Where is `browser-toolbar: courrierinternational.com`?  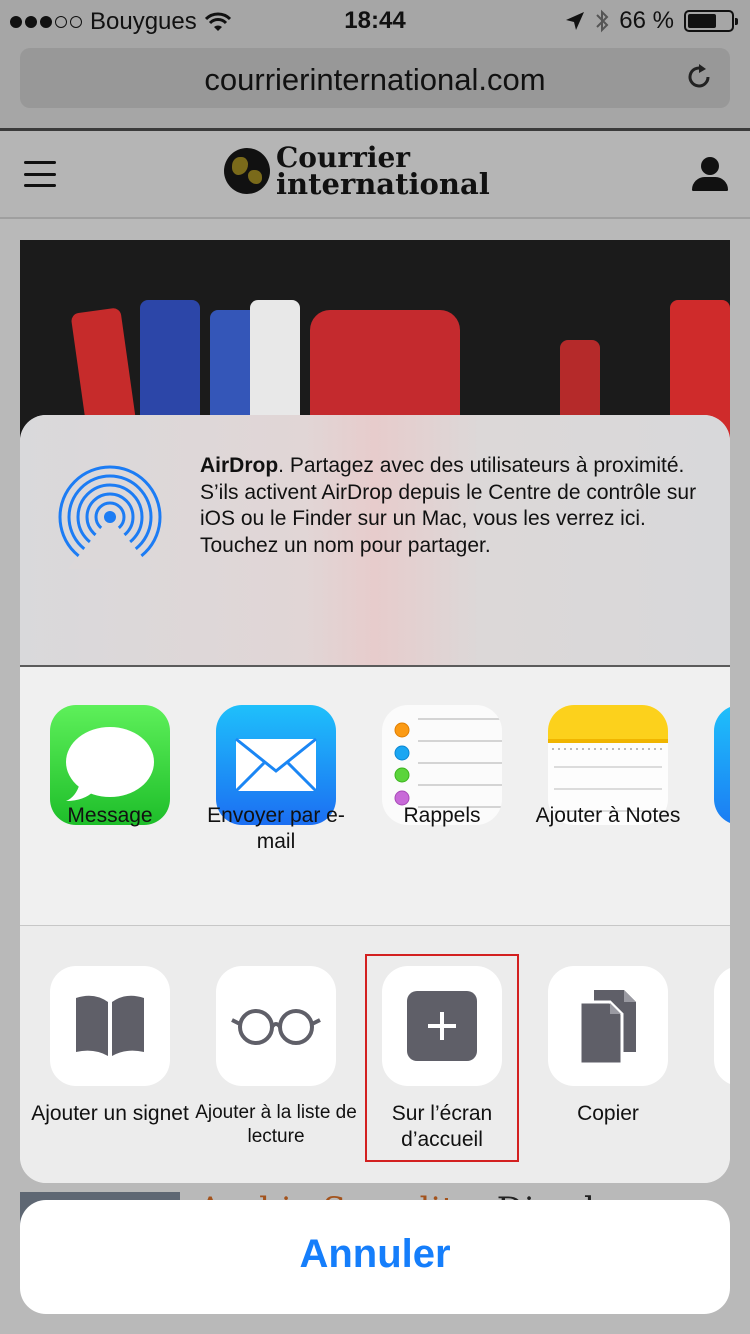
browser-toolbar: courrierinternational.com is located at coordinates (375, 84).